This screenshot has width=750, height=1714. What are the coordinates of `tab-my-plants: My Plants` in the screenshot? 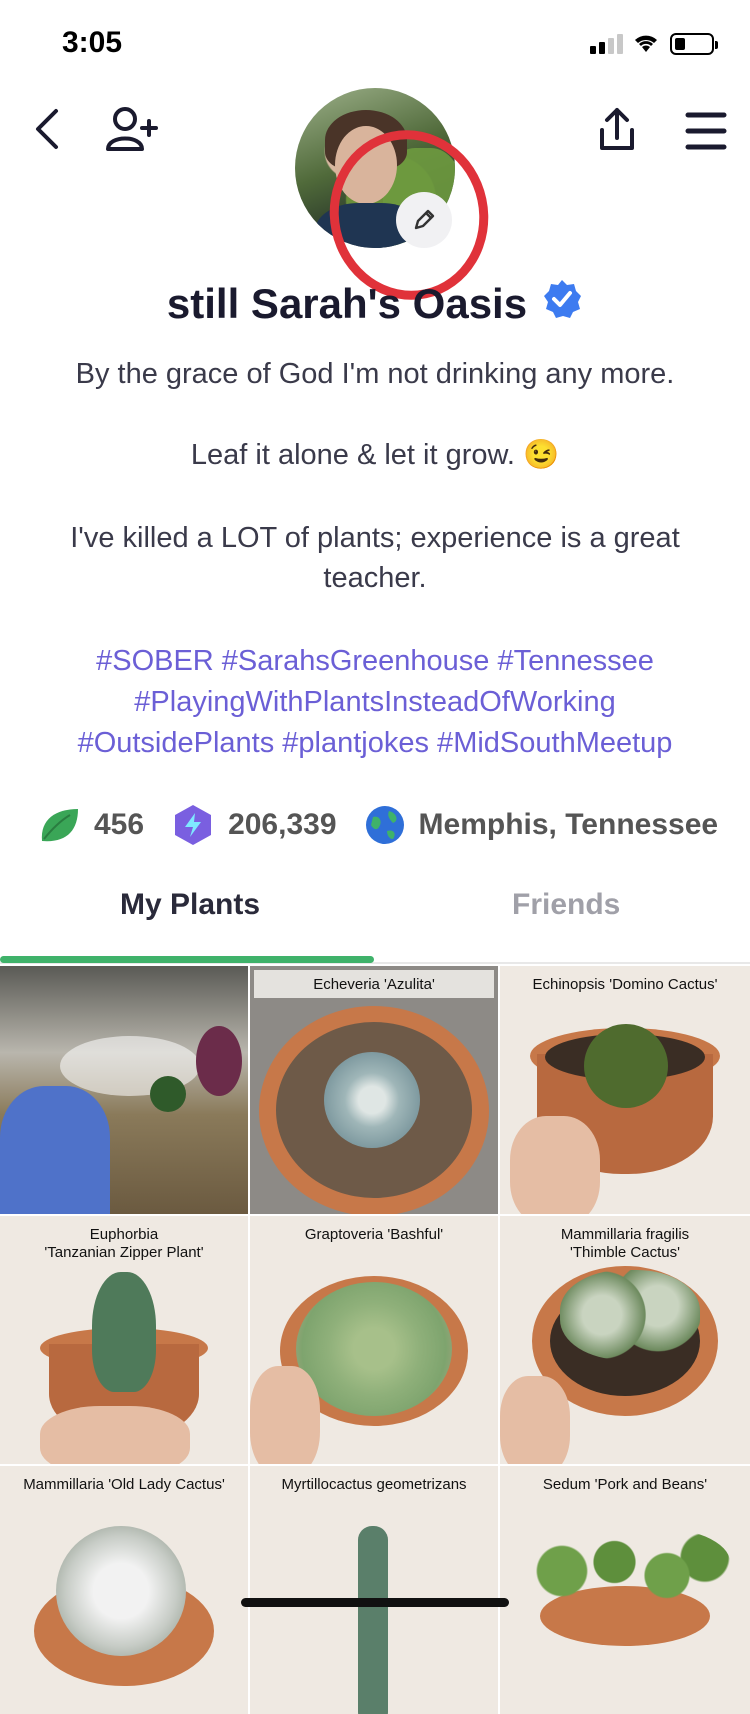 It's located at (190, 905).